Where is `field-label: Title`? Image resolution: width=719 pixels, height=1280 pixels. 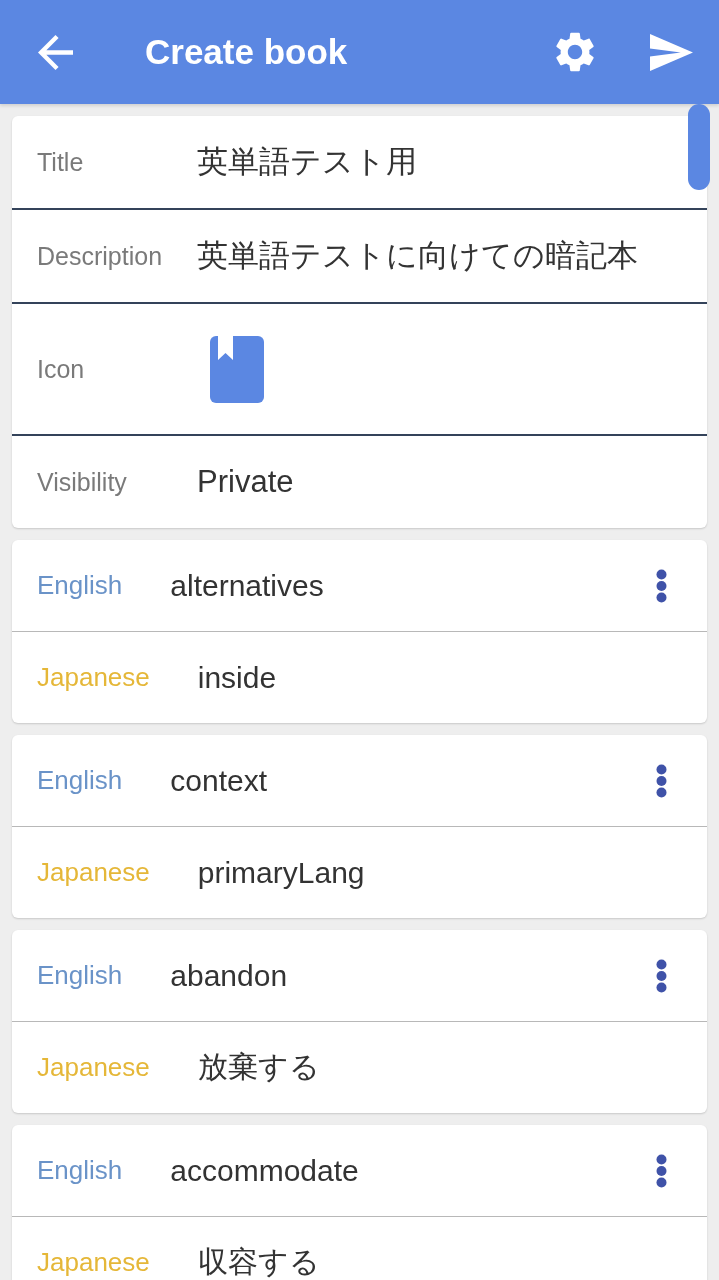
field-label: Title is located at coordinates (61, 162).